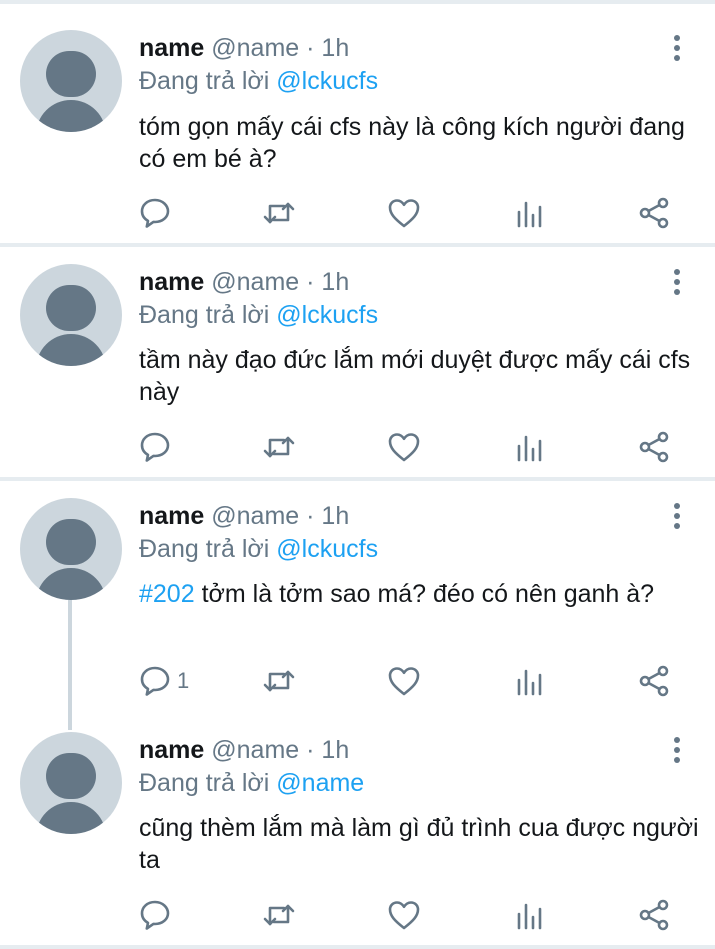 The width and height of the screenshot is (715, 949). I want to click on reply-button: 1, so click(163, 681).